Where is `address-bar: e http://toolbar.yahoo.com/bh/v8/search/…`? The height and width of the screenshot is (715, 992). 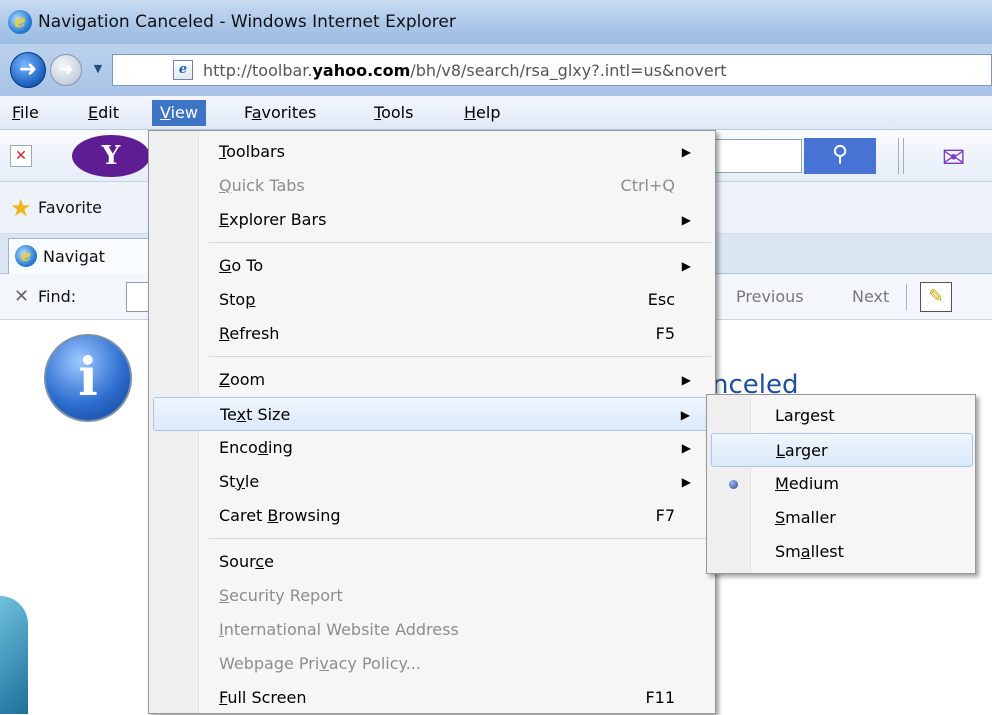 address-bar: e http://toolbar.yahoo.com/bh/v8/search/… is located at coordinates (552, 70).